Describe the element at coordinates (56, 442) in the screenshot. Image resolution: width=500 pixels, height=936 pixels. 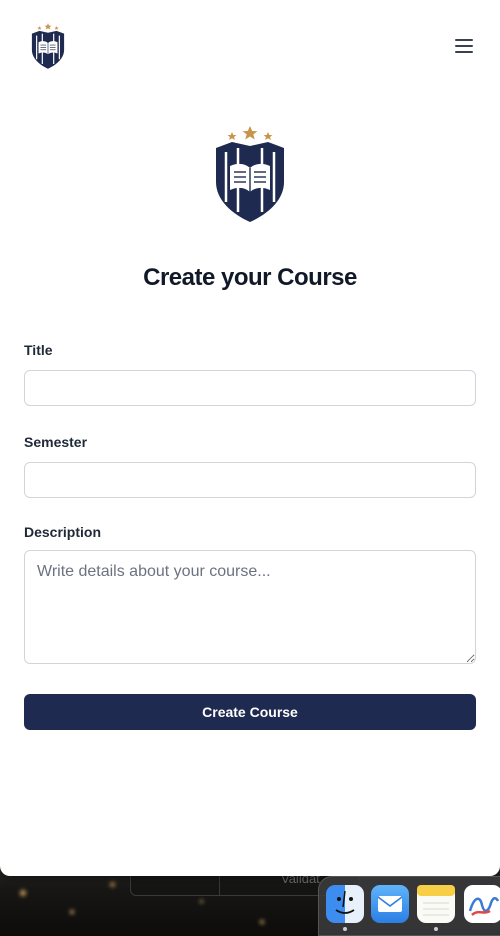
I see `semester-label: Semester` at that location.